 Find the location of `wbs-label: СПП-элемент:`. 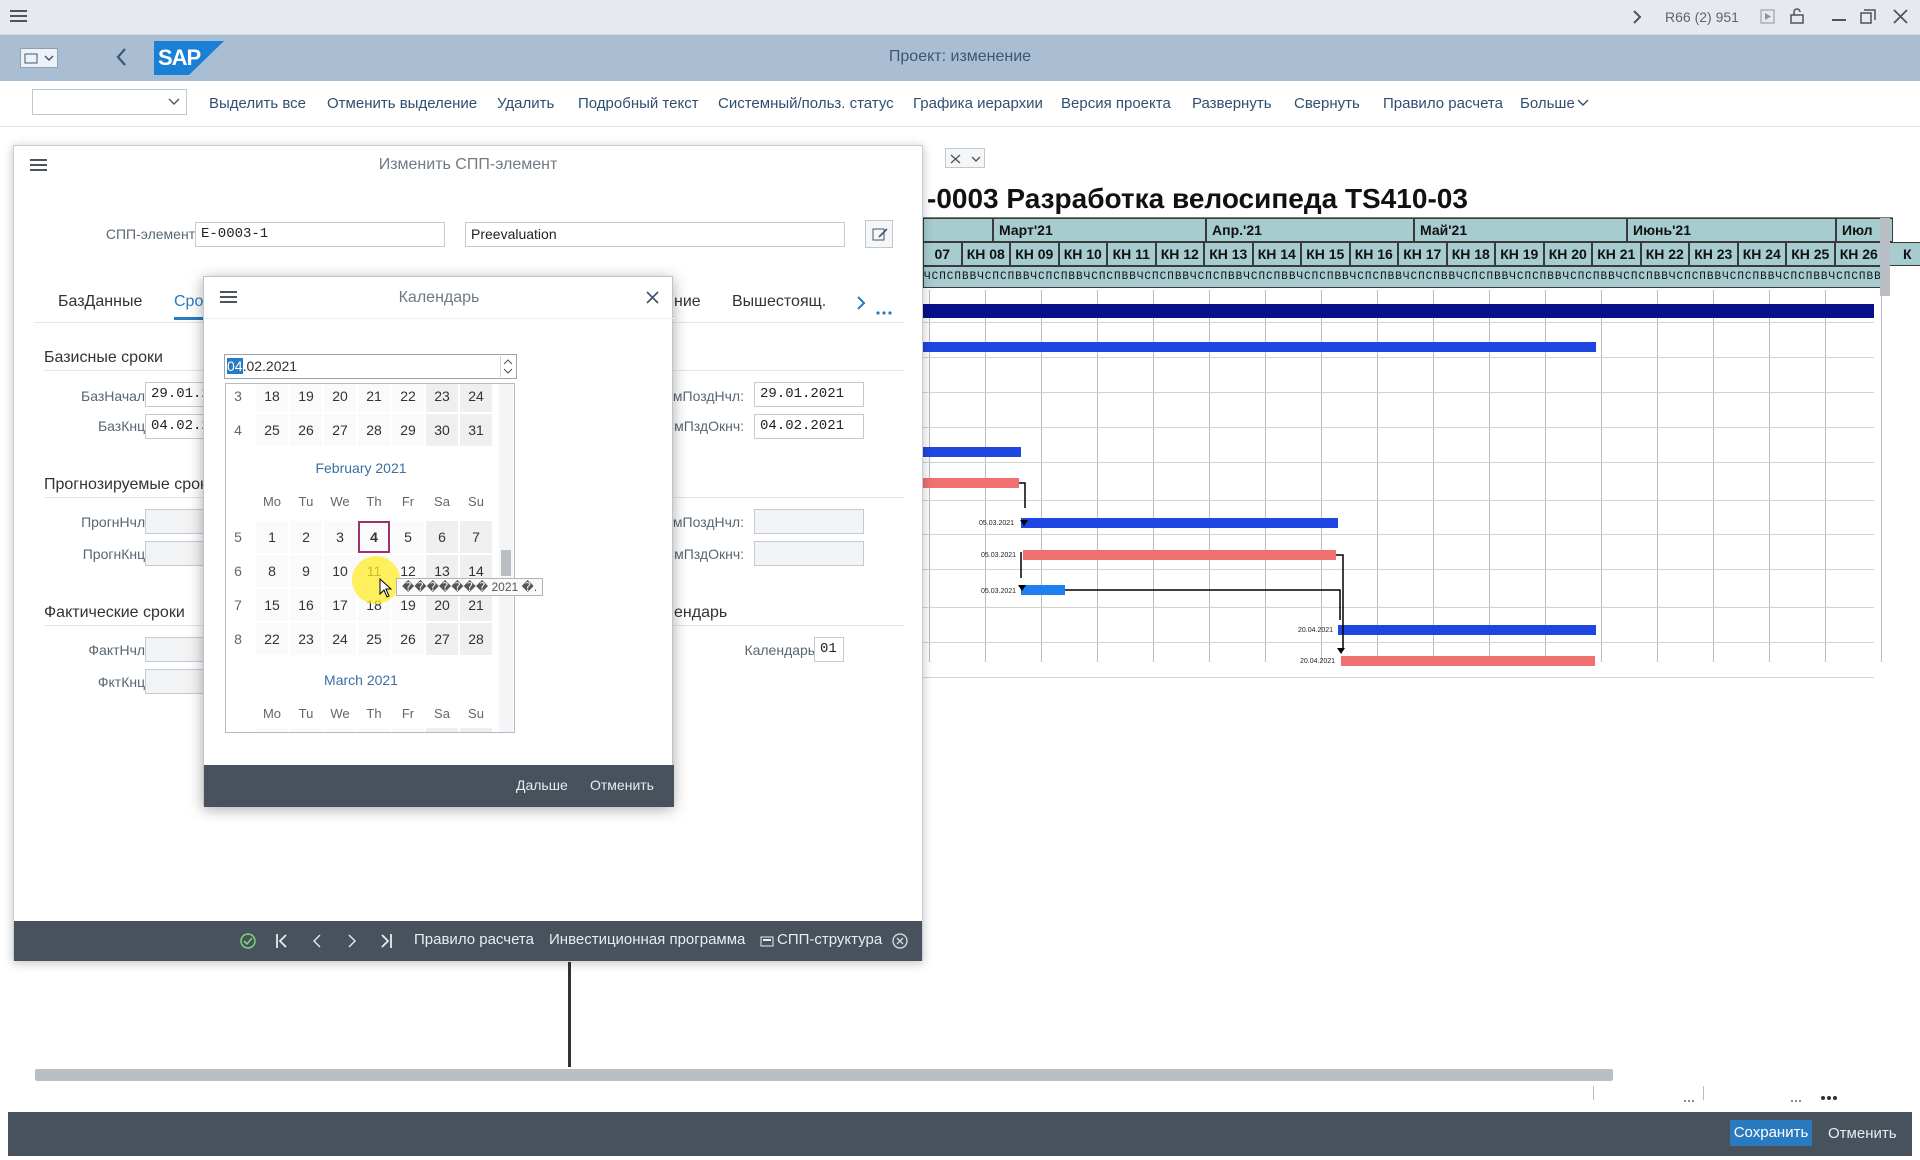

wbs-label: СПП-элемент: is located at coordinates (152, 234).